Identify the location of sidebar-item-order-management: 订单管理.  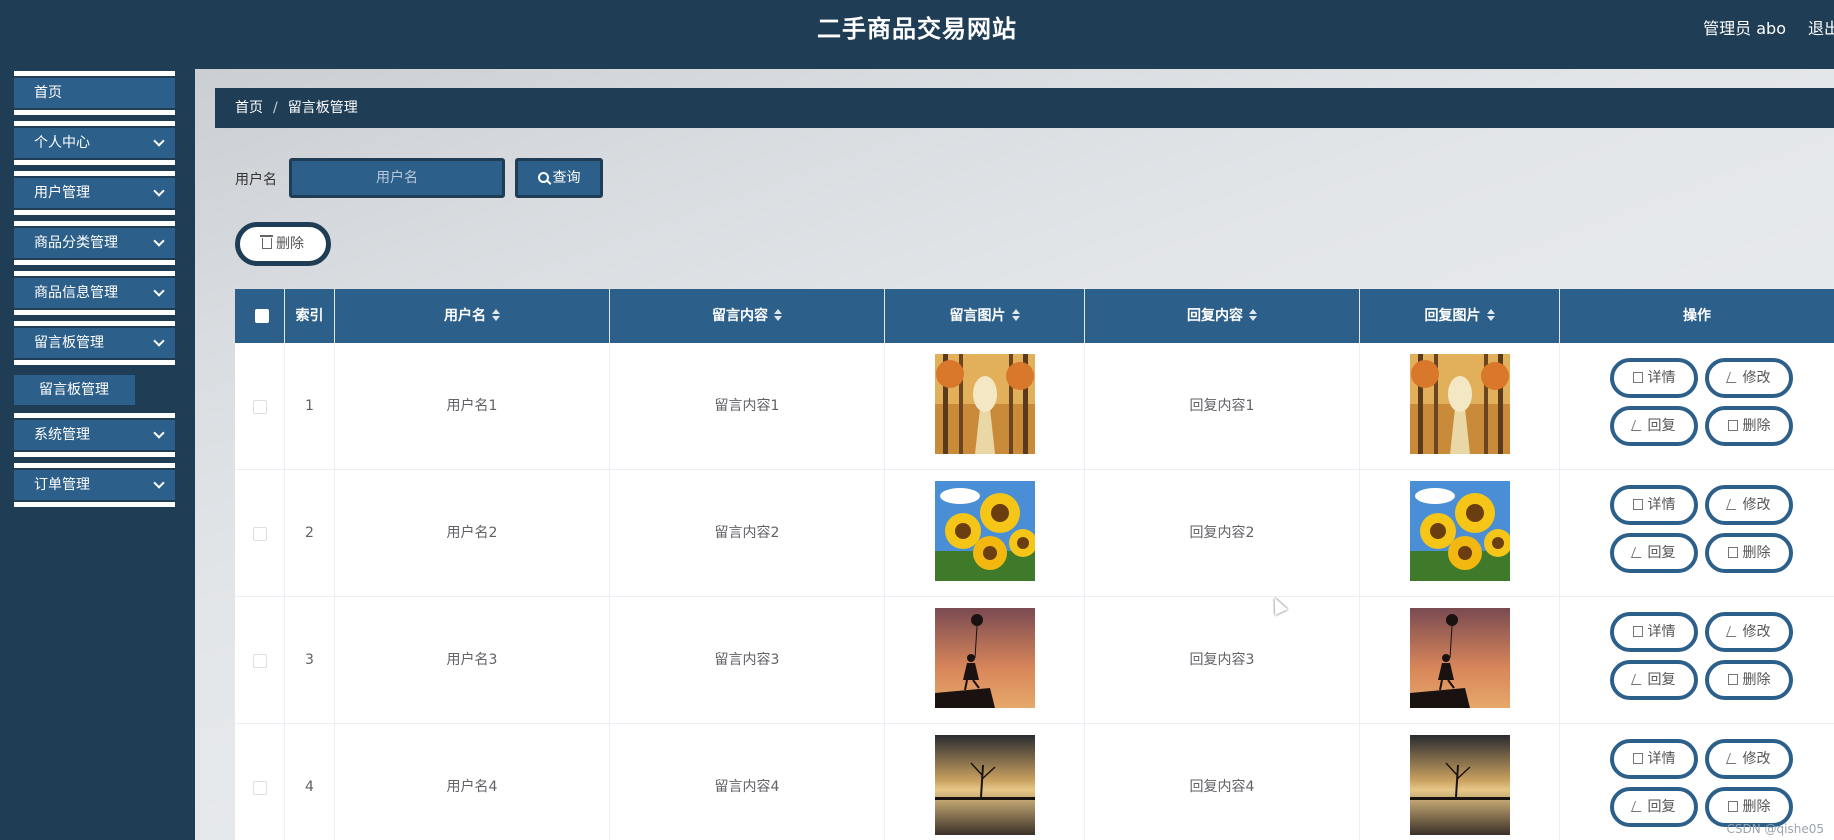
(94, 485).